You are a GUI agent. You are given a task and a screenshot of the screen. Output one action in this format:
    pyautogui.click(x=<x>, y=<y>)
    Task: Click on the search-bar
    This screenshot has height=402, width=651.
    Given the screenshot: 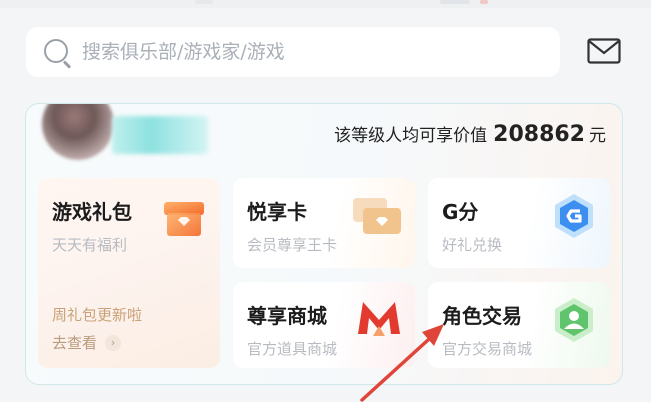 What is the action you would take?
    pyautogui.click(x=293, y=52)
    